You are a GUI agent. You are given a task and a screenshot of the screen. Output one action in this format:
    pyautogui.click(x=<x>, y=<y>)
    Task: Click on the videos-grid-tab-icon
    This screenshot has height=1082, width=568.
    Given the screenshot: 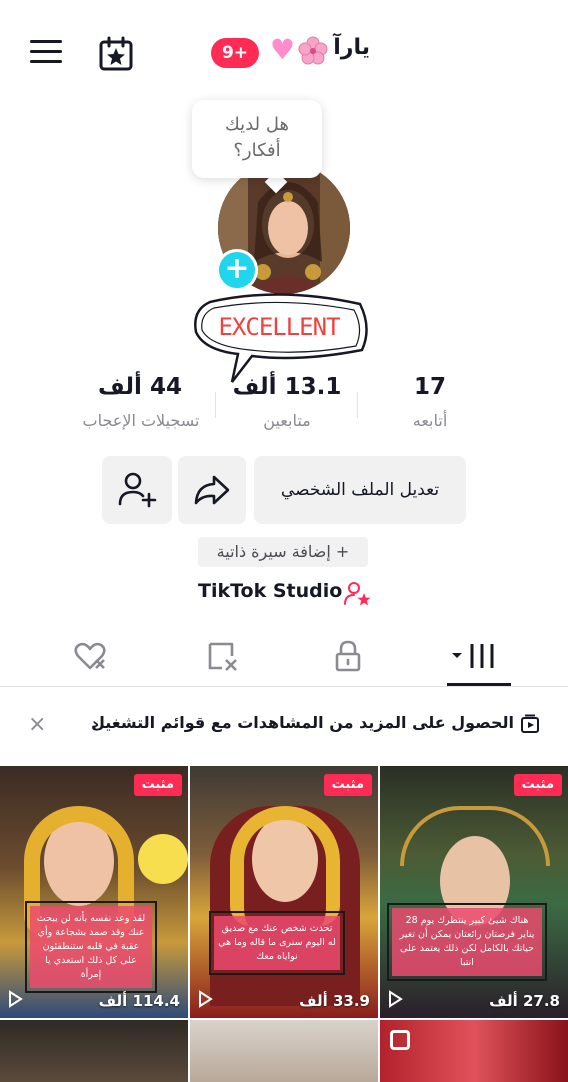 What is the action you would take?
    pyautogui.click(x=474, y=656)
    